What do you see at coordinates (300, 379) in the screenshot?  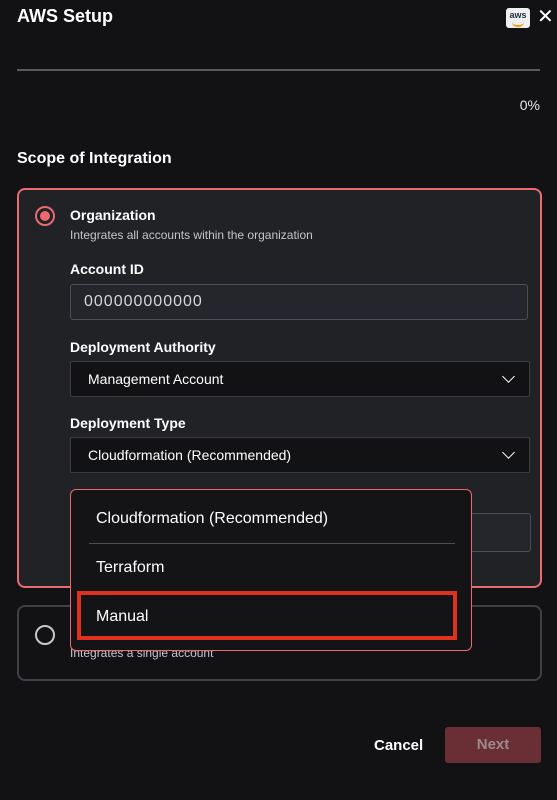 I see `deployment-authority-select: Management Account` at bounding box center [300, 379].